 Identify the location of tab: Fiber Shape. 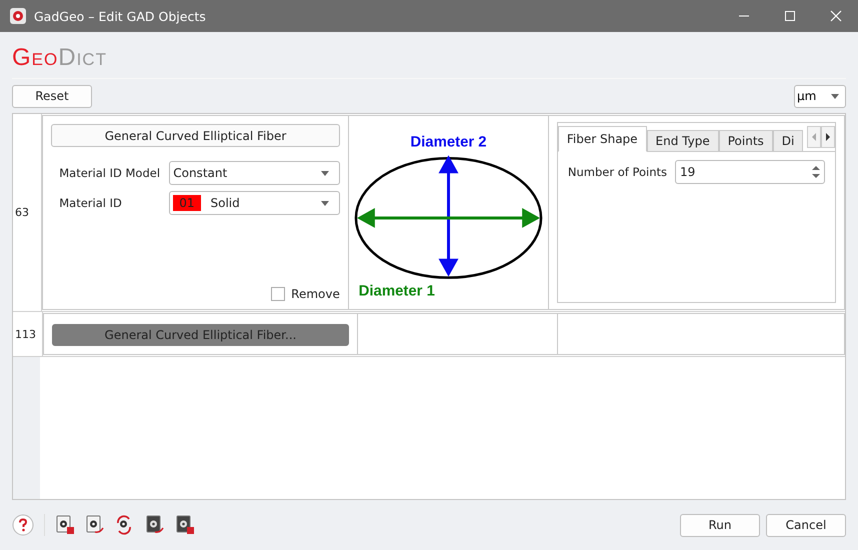
(602, 139).